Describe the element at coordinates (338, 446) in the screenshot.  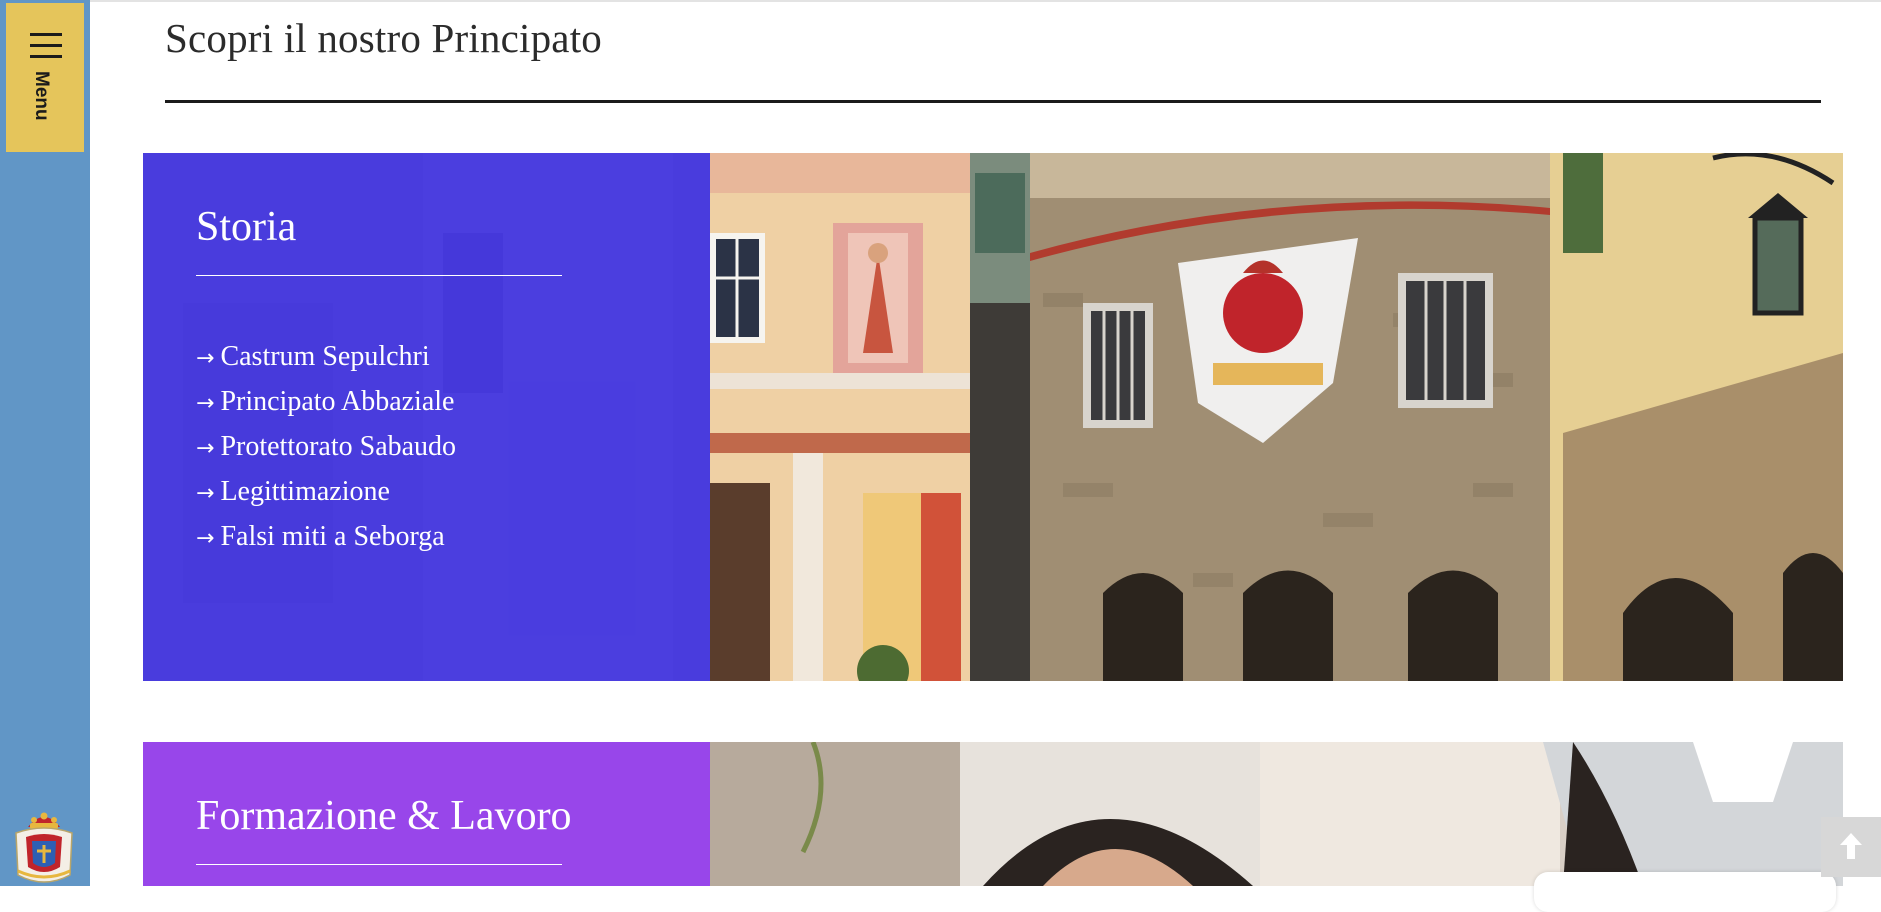
I see `link-label: Protettorato Sabaudo` at that location.